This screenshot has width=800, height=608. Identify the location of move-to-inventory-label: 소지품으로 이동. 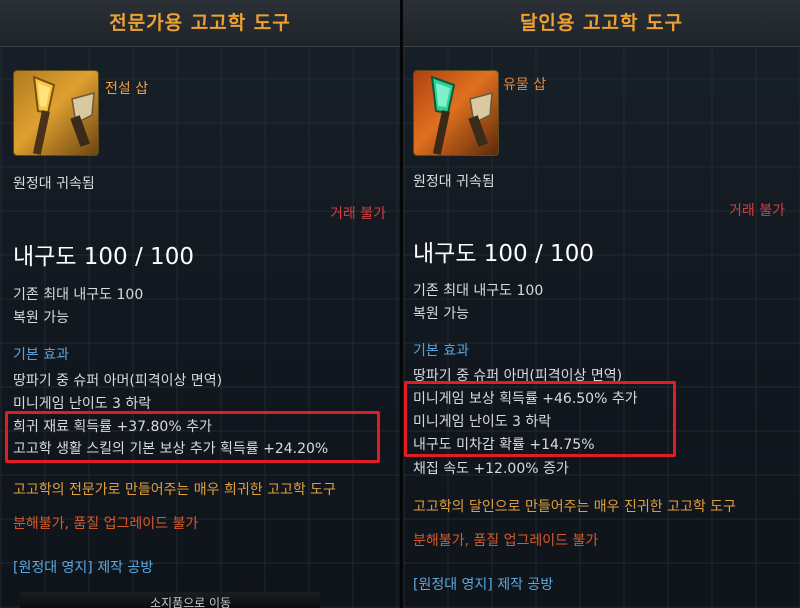
(190, 601).